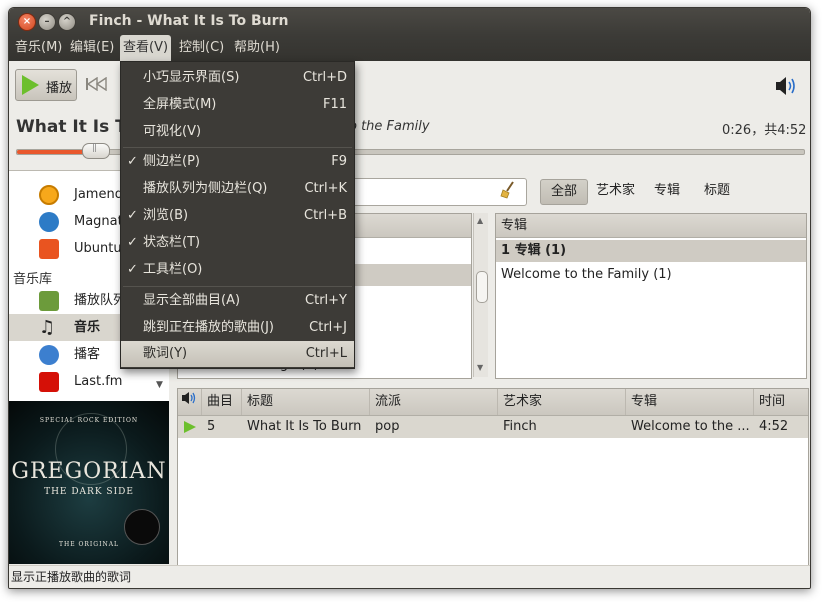  What do you see at coordinates (651, 275) in the screenshot?
I see `list-item: Welcome to the Family (1)` at bounding box center [651, 275].